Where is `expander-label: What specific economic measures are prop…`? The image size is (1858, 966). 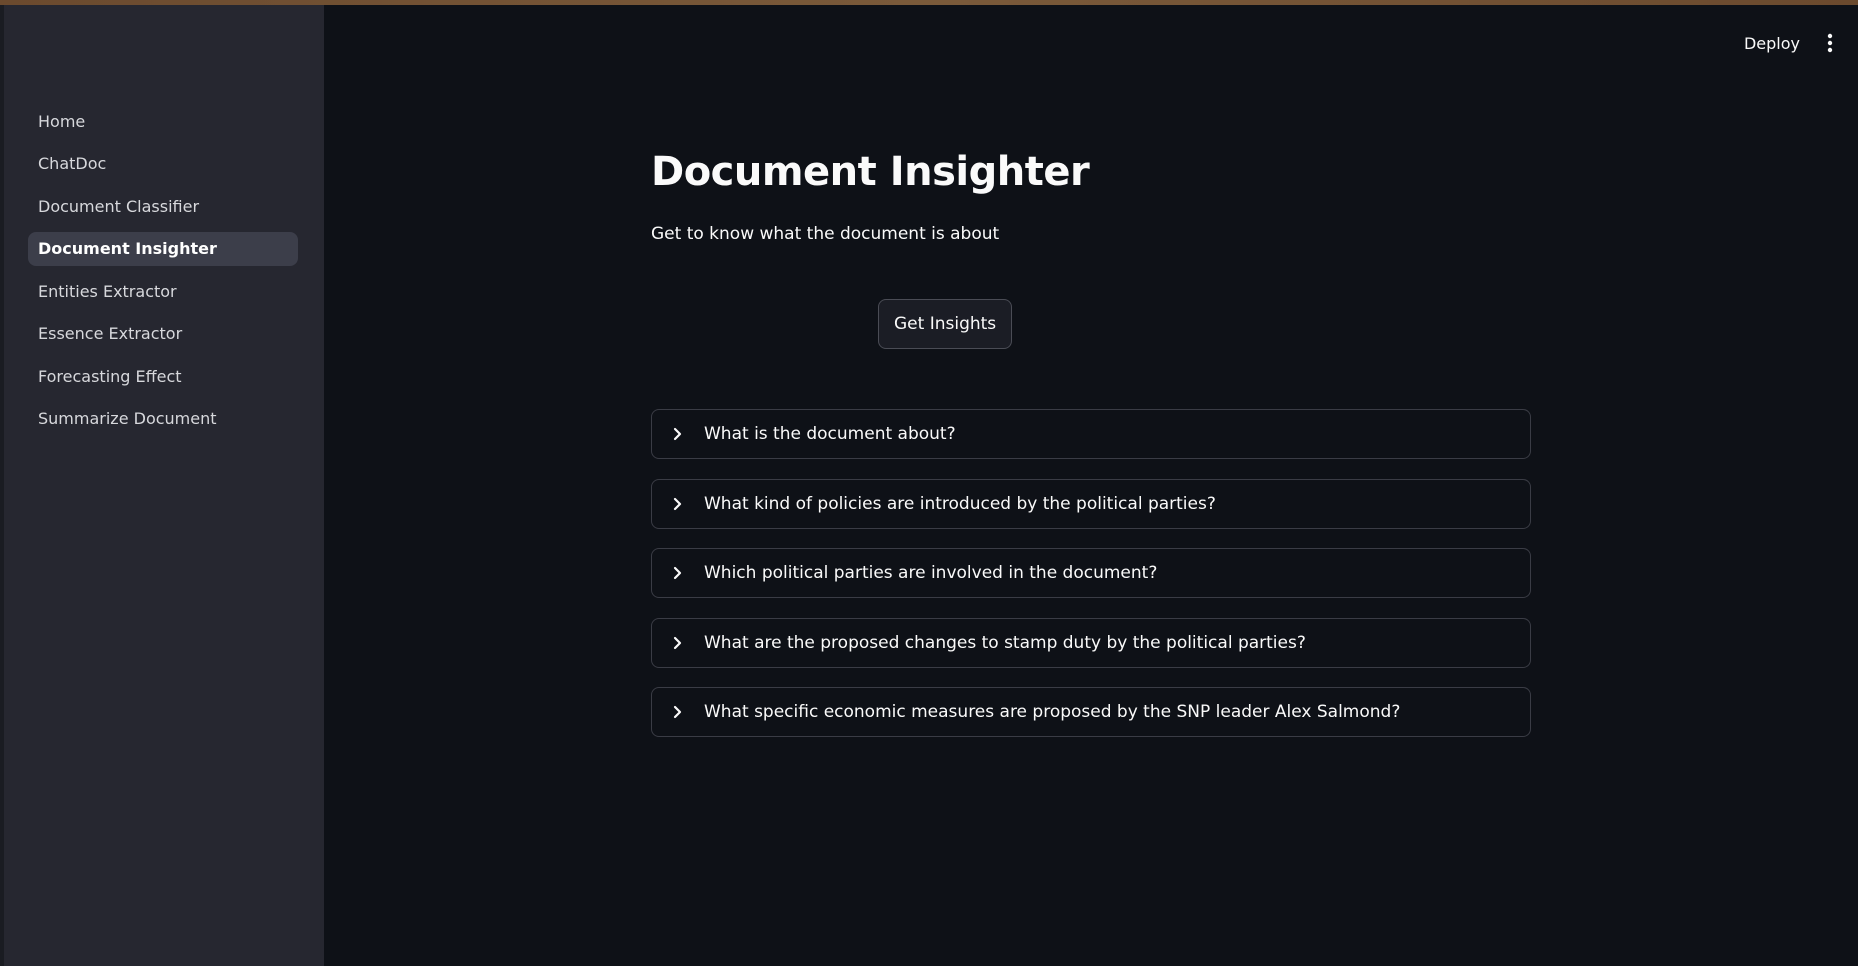
expander-label: What specific economic measures are prop… is located at coordinates (1052, 712).